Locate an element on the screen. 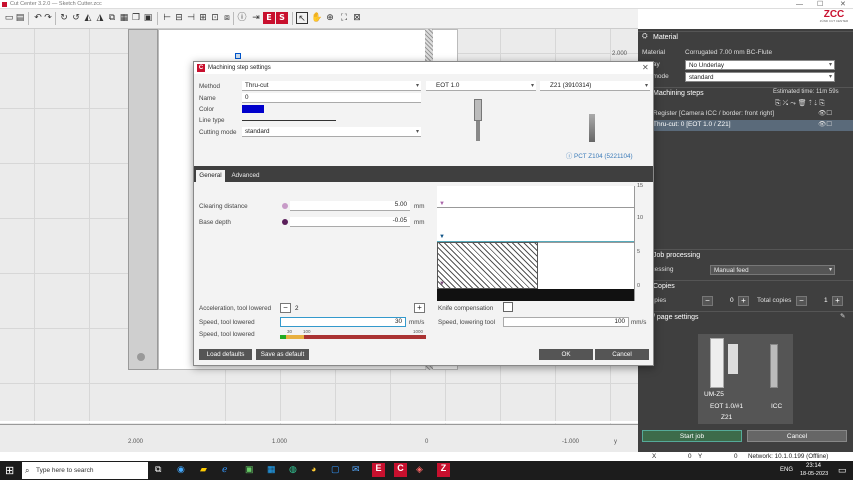  e-tool-icon: E is located at coordinates (269, 18).